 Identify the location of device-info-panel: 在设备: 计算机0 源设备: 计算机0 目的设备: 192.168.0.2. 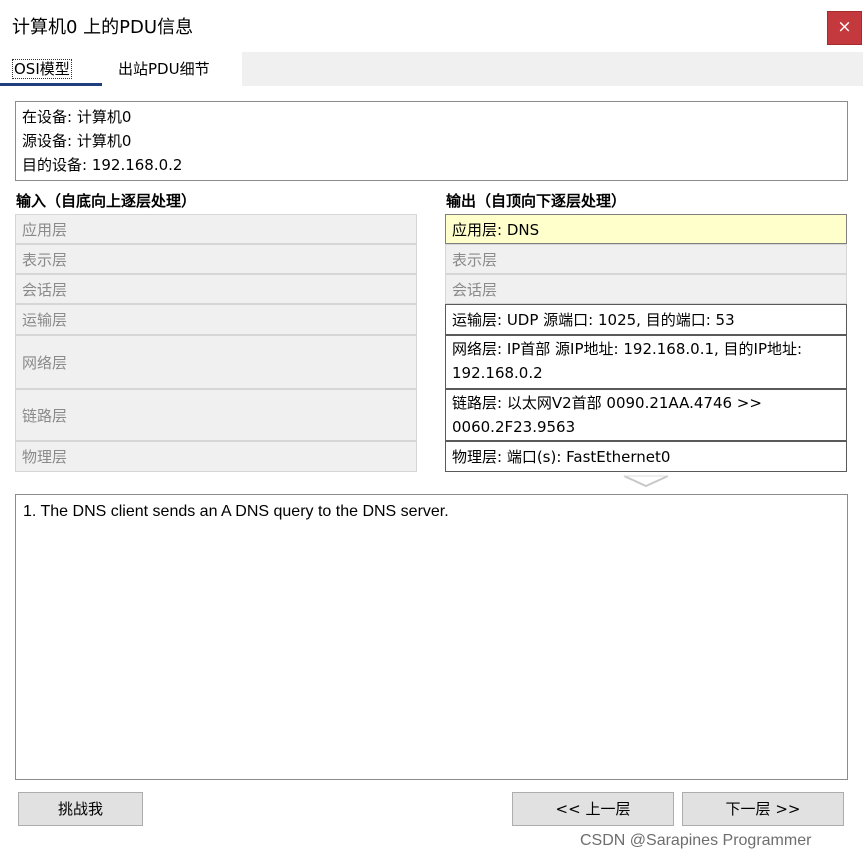
(431, 141).